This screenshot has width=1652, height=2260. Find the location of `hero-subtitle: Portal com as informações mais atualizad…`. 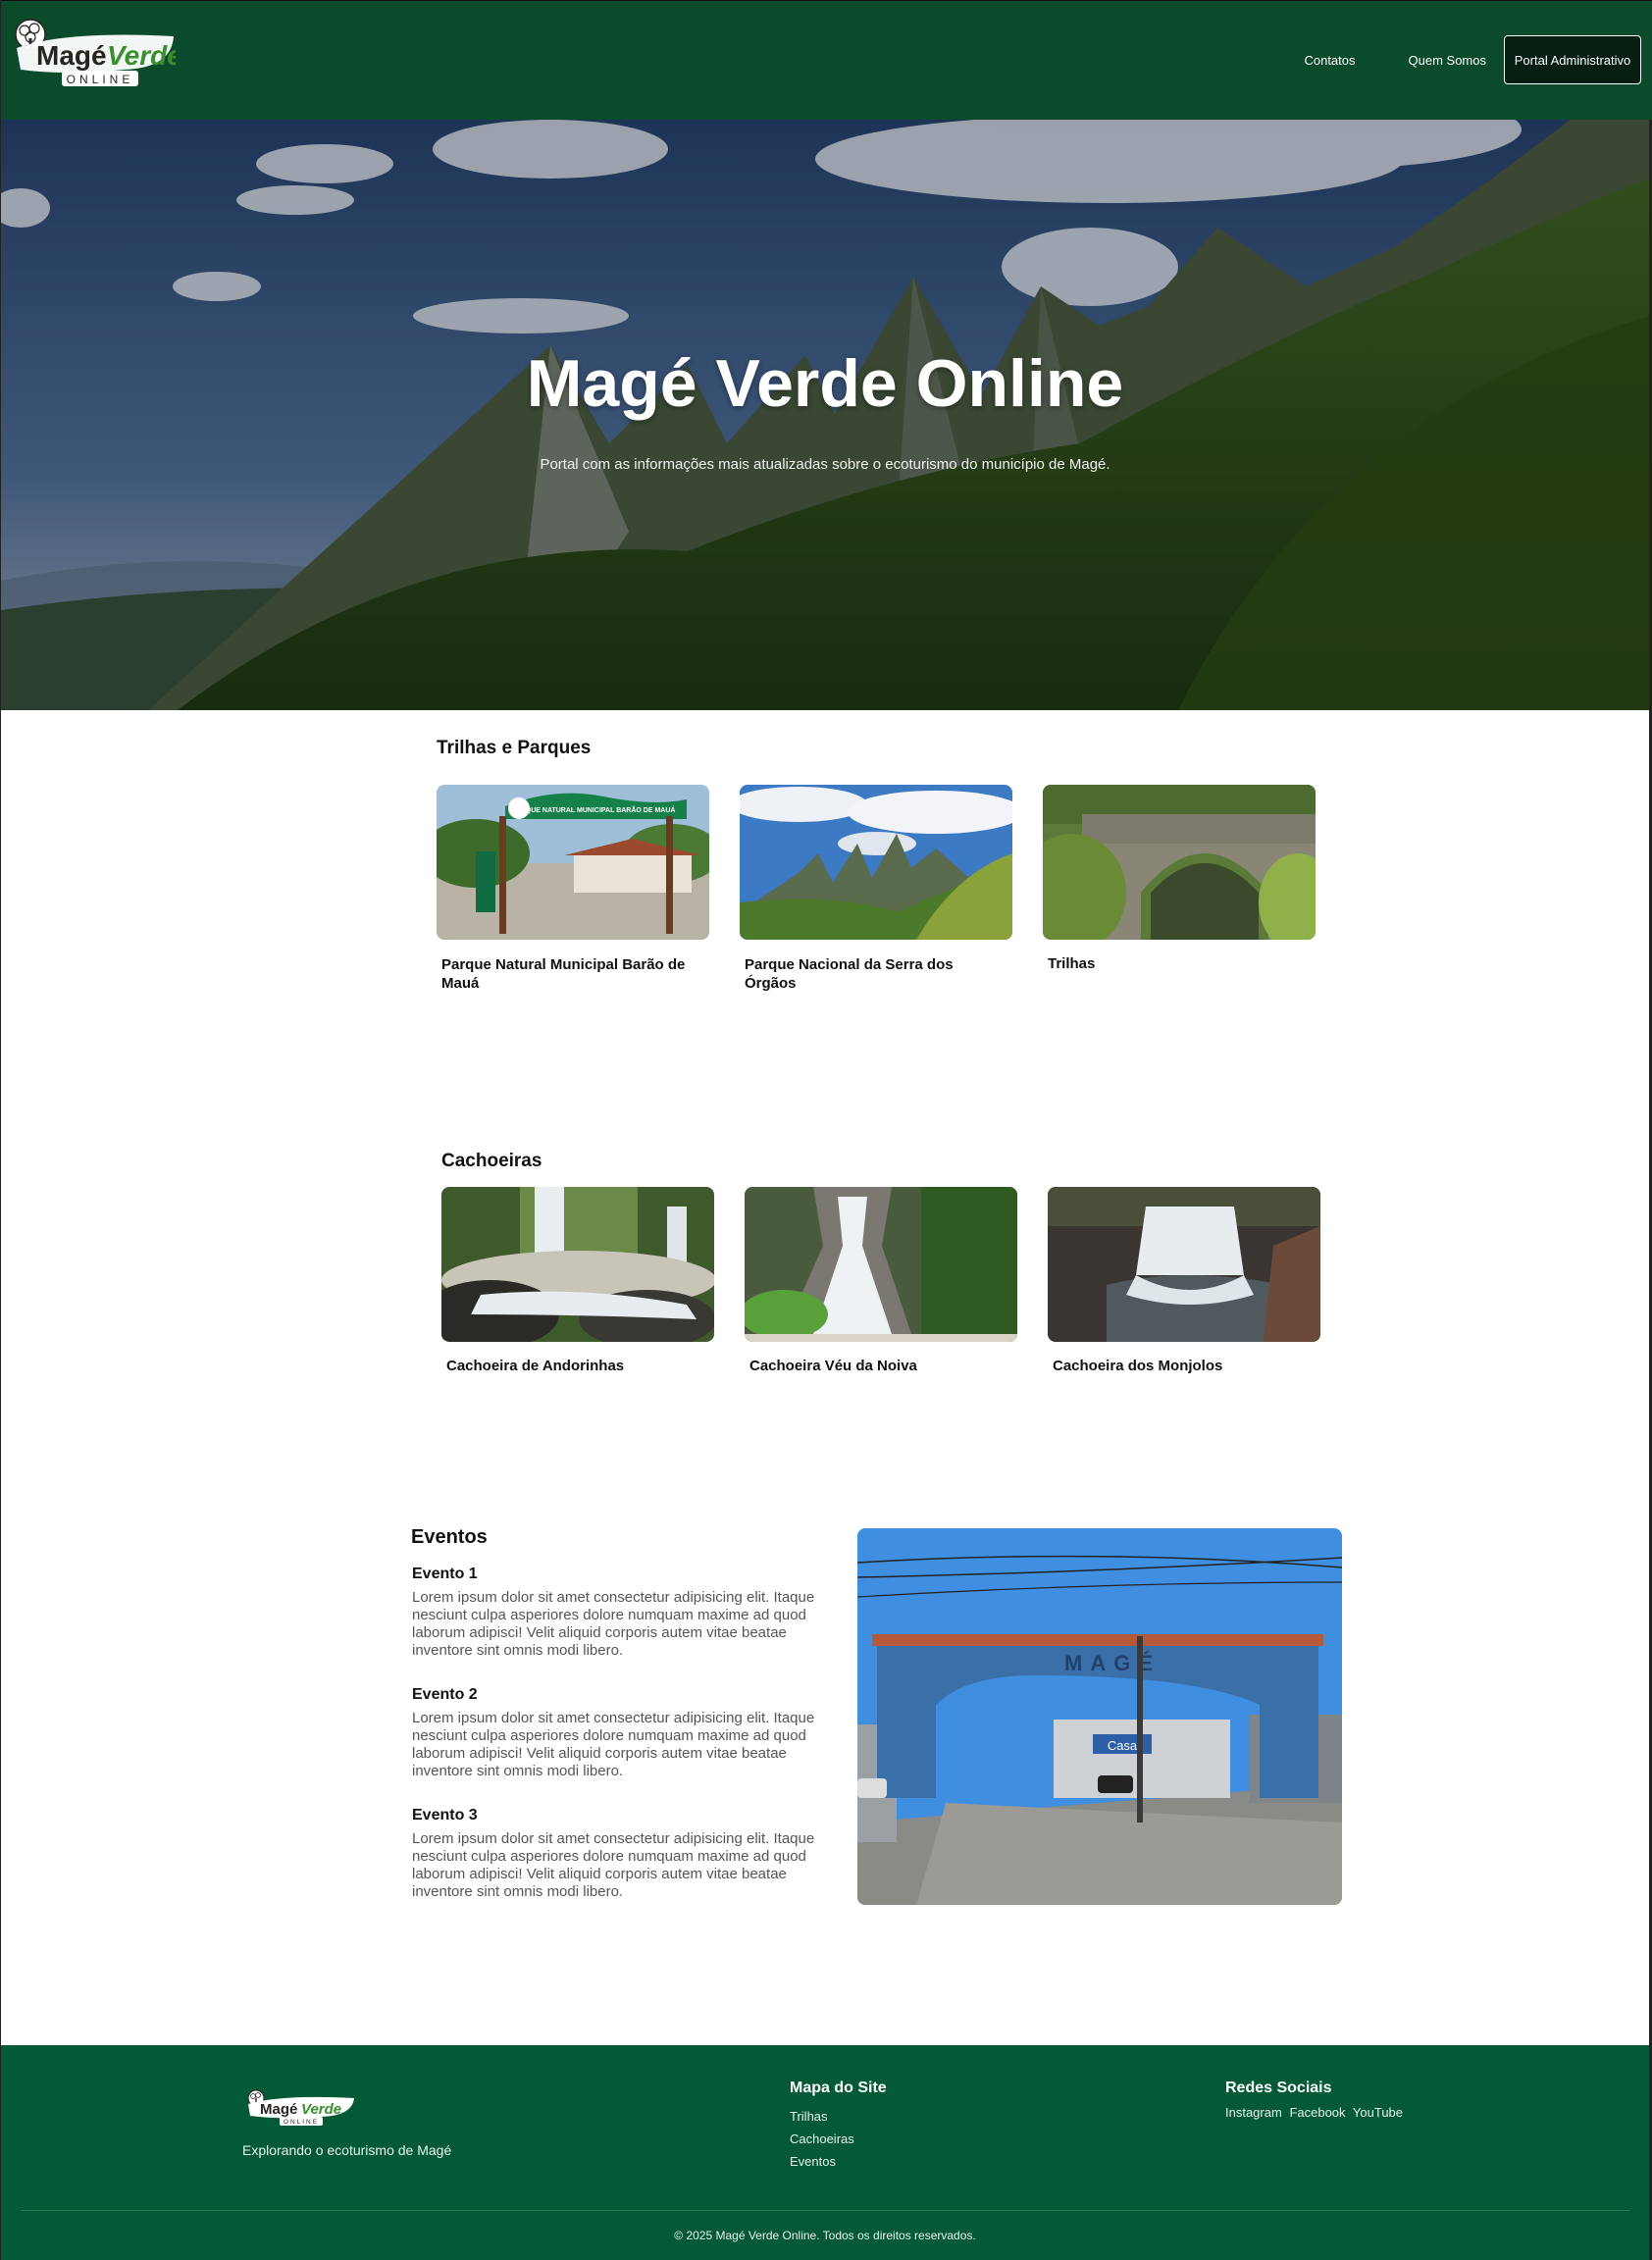

hero-subtitle: Portal com as informações mais atualizad… is located at coordinates (825, 464).